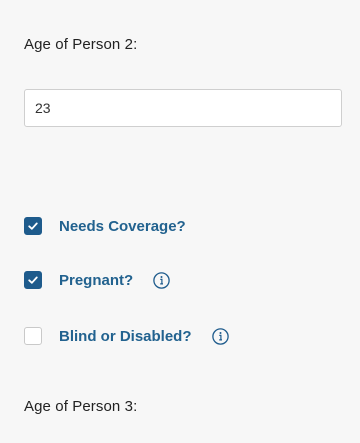  I want to click on needs-coverage-checkbox, so click(33, 226).